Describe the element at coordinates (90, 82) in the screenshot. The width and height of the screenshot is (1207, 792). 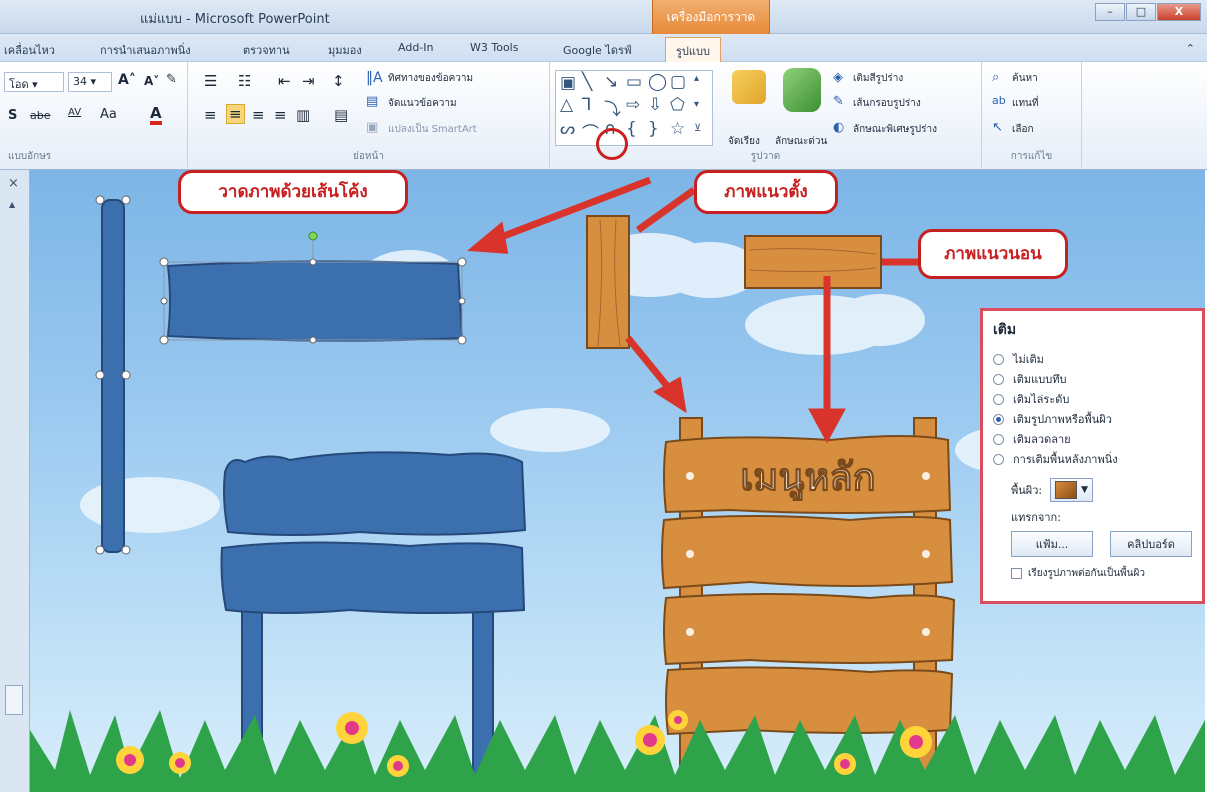
I see `font-size-combo: 34 ▾` at that location.